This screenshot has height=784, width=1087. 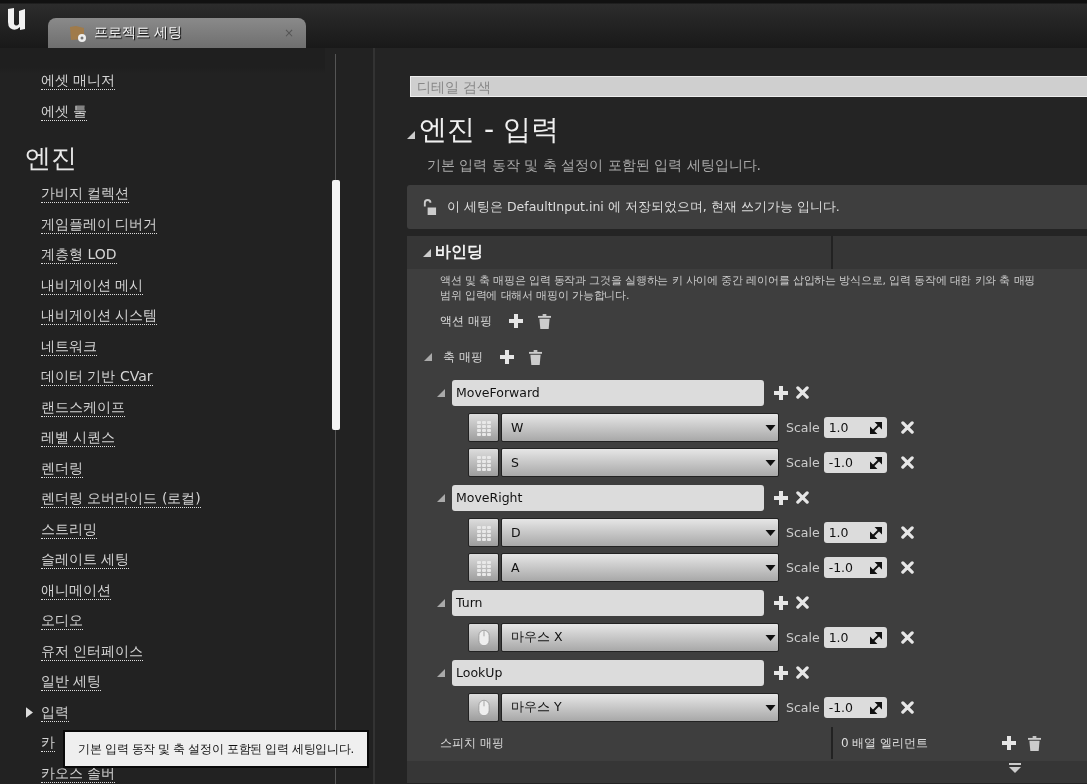 What do you see at coordinates (640, 707) in the screenshot?
I see `key-dropdown: 마우스 Y` at bounding box center [640, 707].